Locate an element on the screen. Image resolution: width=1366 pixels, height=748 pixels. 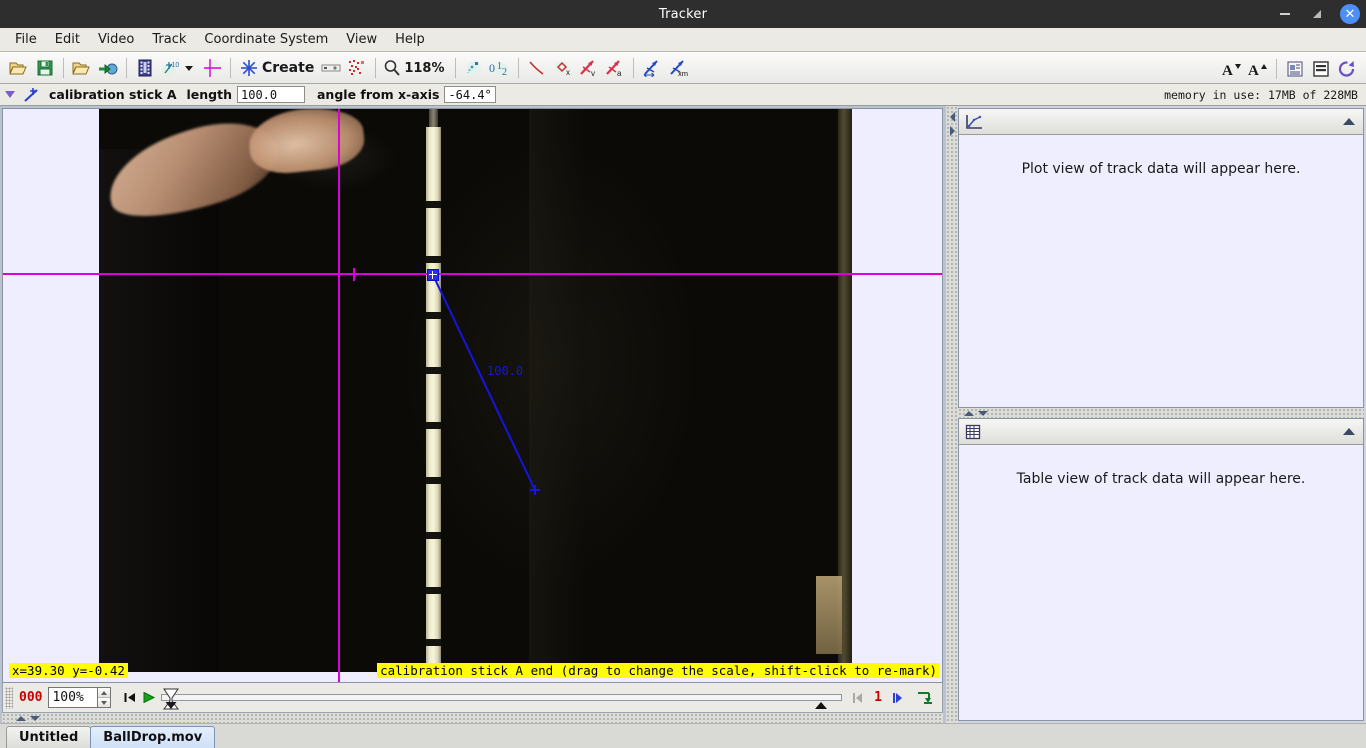
splitter-collapse-left-icon is located at coordinates (952, 117).